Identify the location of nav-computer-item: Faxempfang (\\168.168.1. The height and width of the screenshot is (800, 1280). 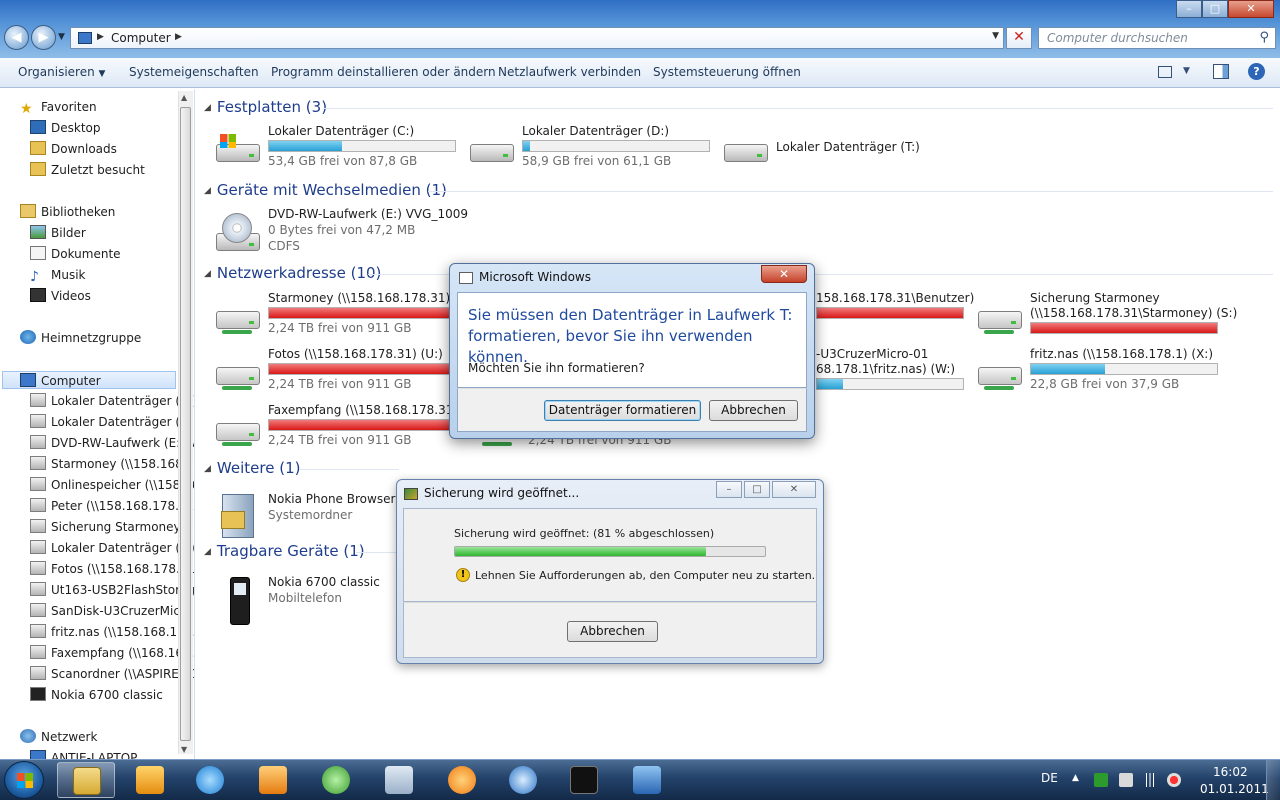
(112, 653).